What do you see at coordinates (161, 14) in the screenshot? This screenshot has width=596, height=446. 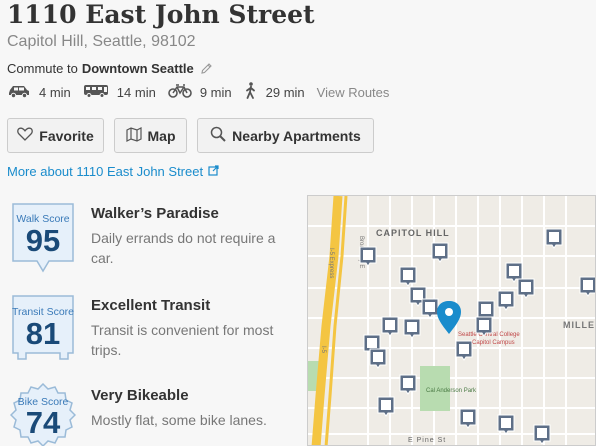 I see `page-title: 1110 East John Street` at bounding box center [161, 14].